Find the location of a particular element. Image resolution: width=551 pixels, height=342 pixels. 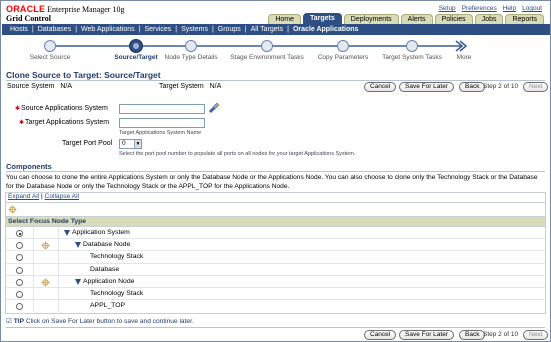

subnav-web-applications: Web Applications is located at coordinates (108, 29).